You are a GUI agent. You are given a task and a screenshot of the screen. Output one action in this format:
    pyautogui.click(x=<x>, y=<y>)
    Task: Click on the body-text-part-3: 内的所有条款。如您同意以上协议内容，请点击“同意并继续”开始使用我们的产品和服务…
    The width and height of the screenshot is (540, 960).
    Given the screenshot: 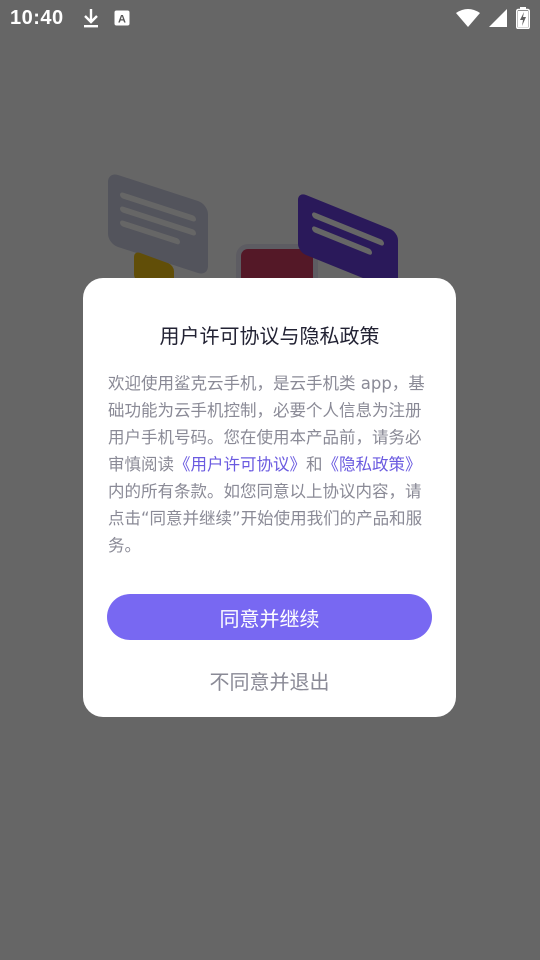 What is the action you would take?
    pyautogui.click(x=265, y=518)
    